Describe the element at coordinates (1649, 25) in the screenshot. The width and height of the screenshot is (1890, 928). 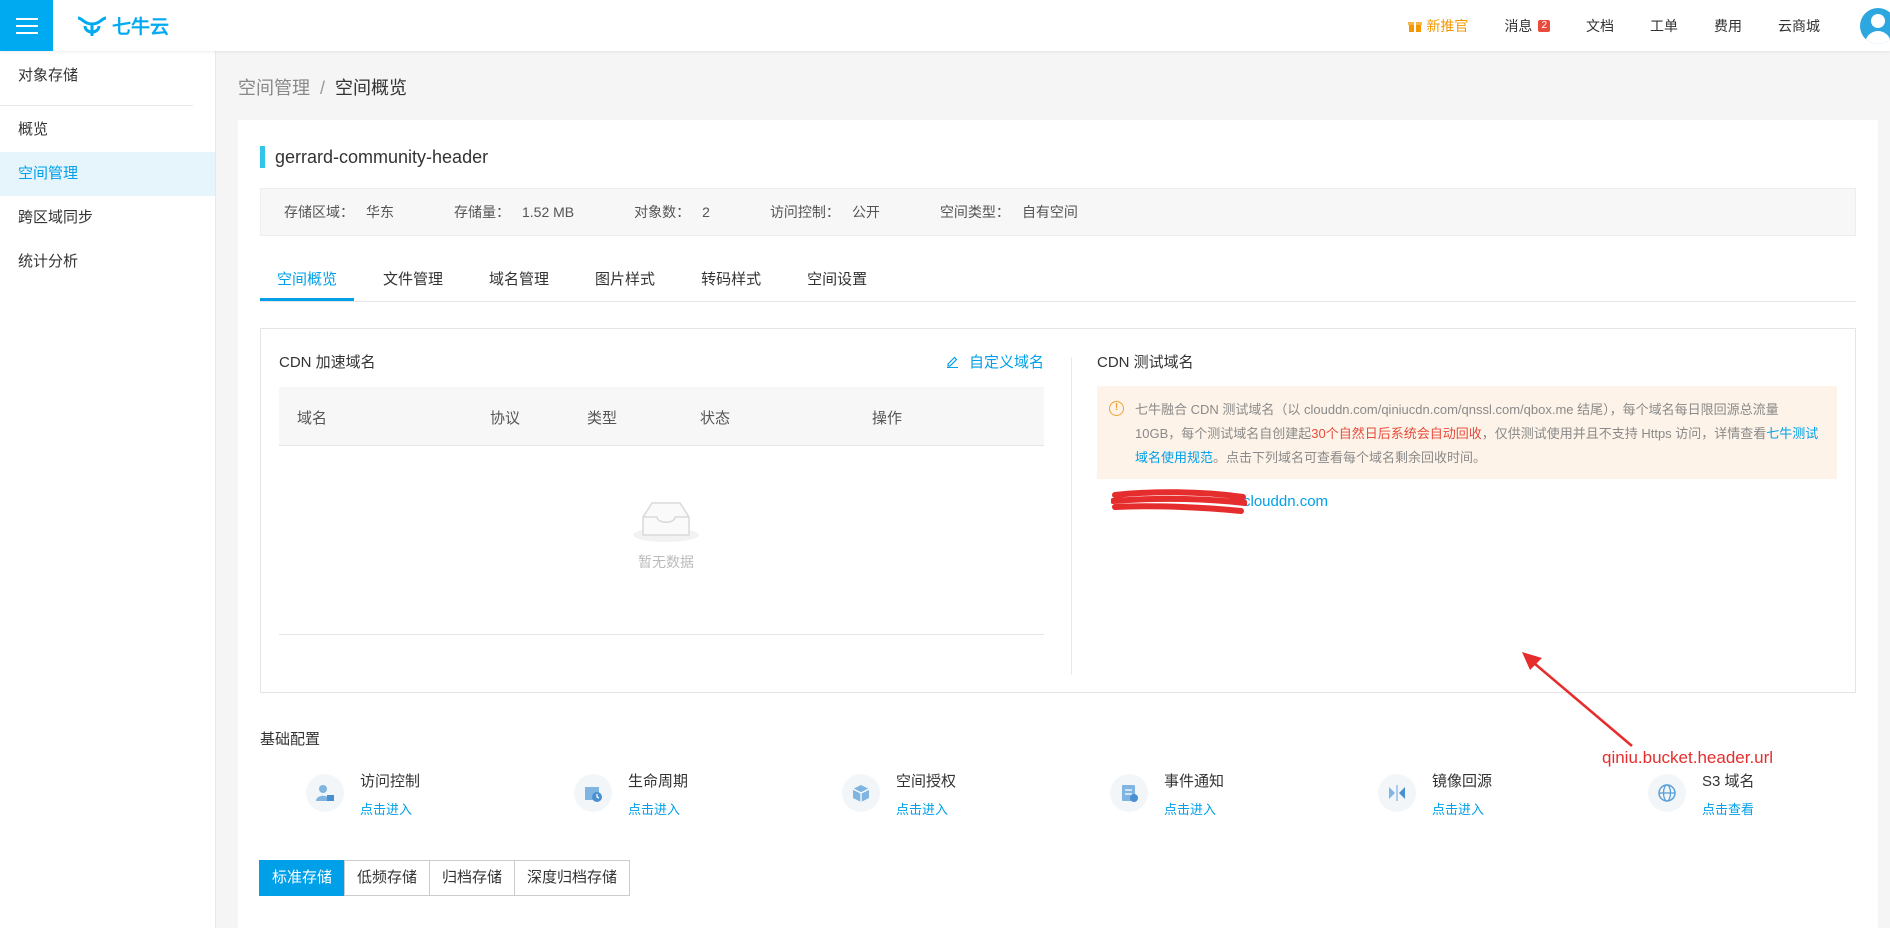
I see `top-nav: 新推官 消息 2 文档 工单 费用 云商城` at that location.